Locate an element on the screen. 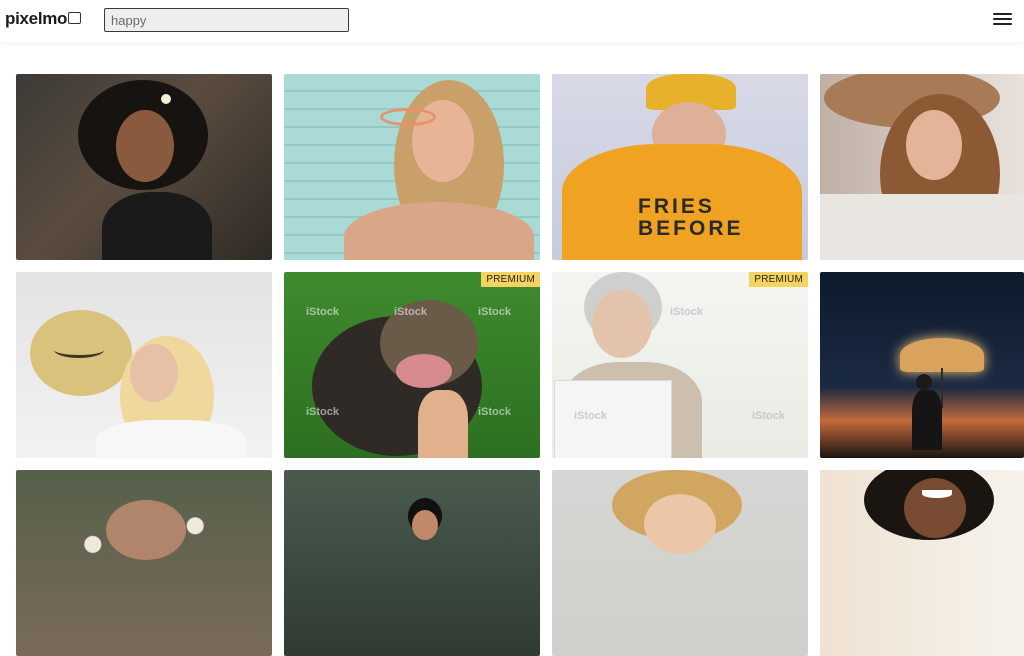  logo-text: pixelmo is located at coordinates (36, 18).